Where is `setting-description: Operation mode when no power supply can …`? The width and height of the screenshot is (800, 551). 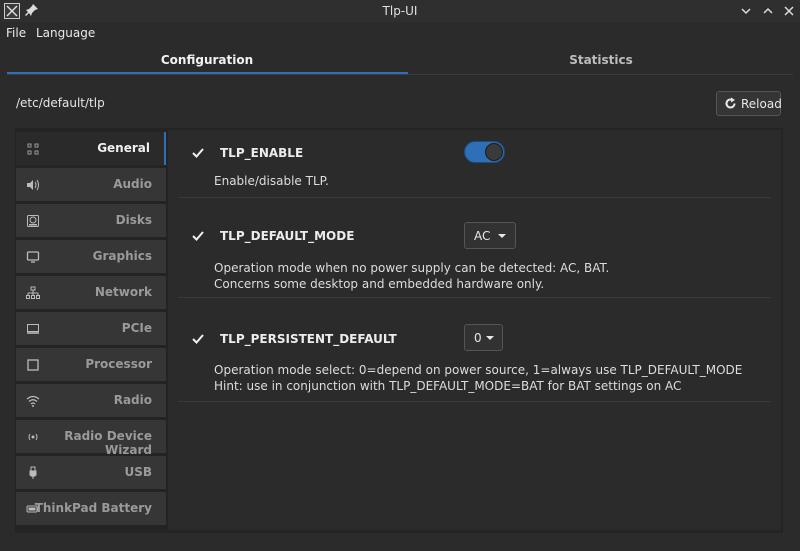
setting-description: Operation mode when no power supply can … is located at coordinates (411, 276).